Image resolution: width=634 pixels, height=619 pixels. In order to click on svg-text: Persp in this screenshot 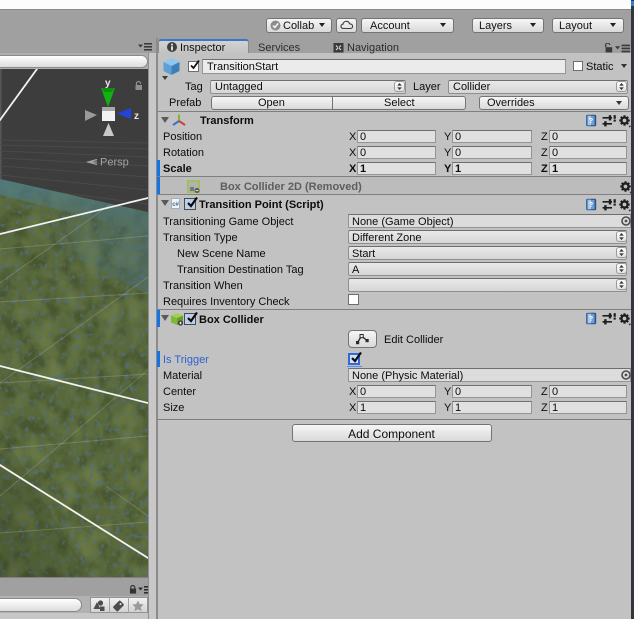, I will do `click(114, 163)`.